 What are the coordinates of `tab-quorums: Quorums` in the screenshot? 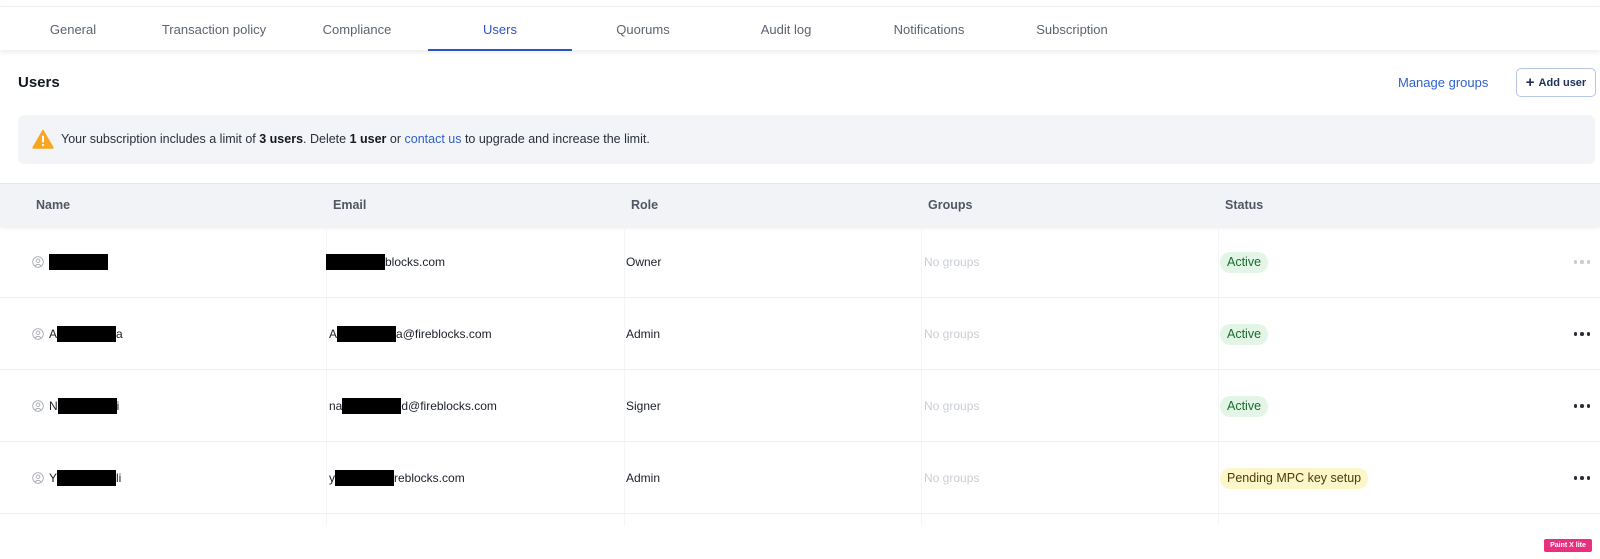 It's located at (643, 29).